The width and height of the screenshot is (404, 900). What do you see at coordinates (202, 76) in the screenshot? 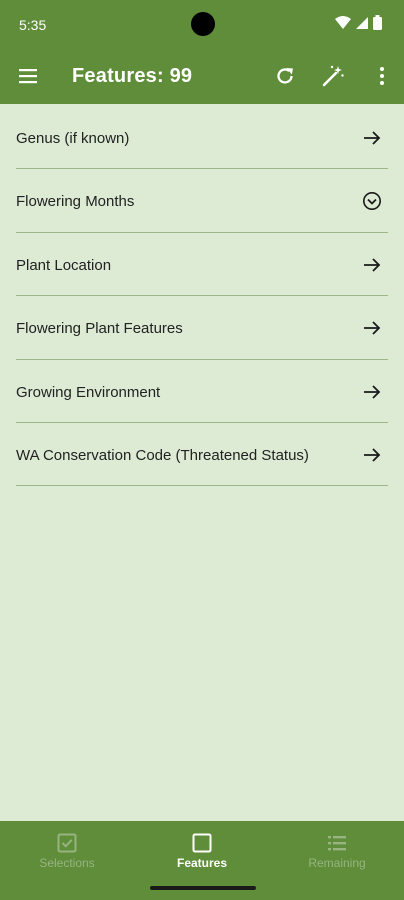
I see `app-bar: Features: 99` at bounding box center [202, 76].